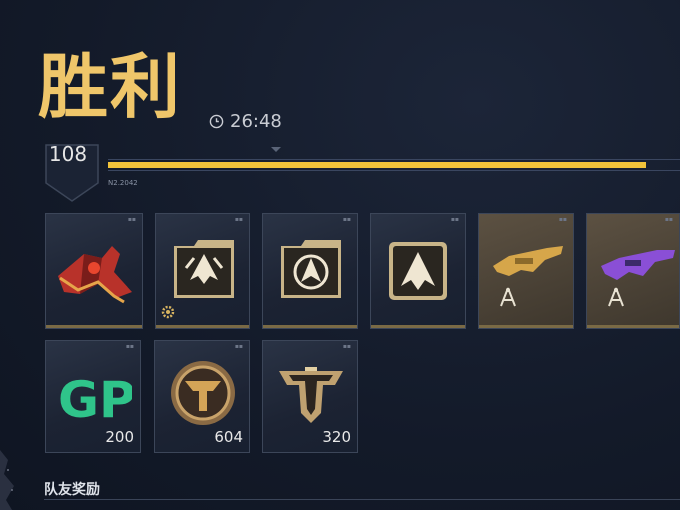  What do you see at coordinates (95, 275) in the screenshot?
I see `red-vehicle-icon` at bounding box center [95, 275].